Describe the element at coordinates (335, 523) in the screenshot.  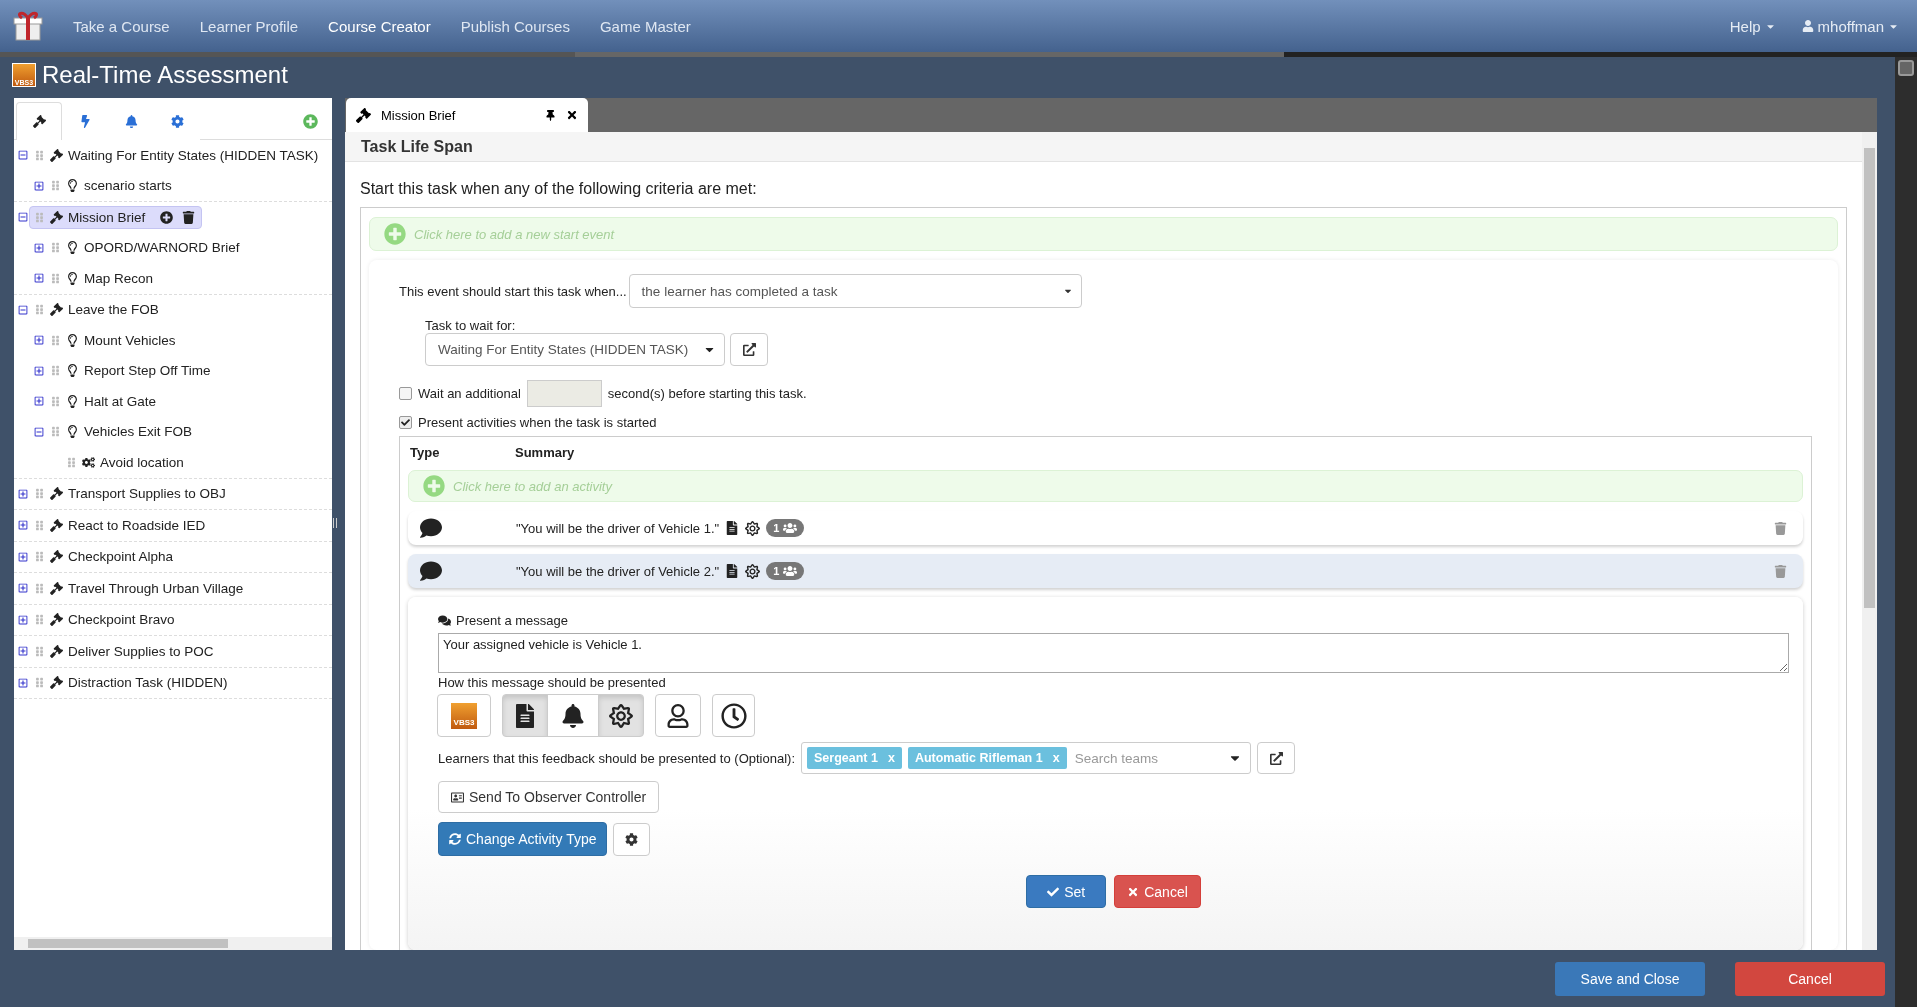
I see `resize-handle` at that location.